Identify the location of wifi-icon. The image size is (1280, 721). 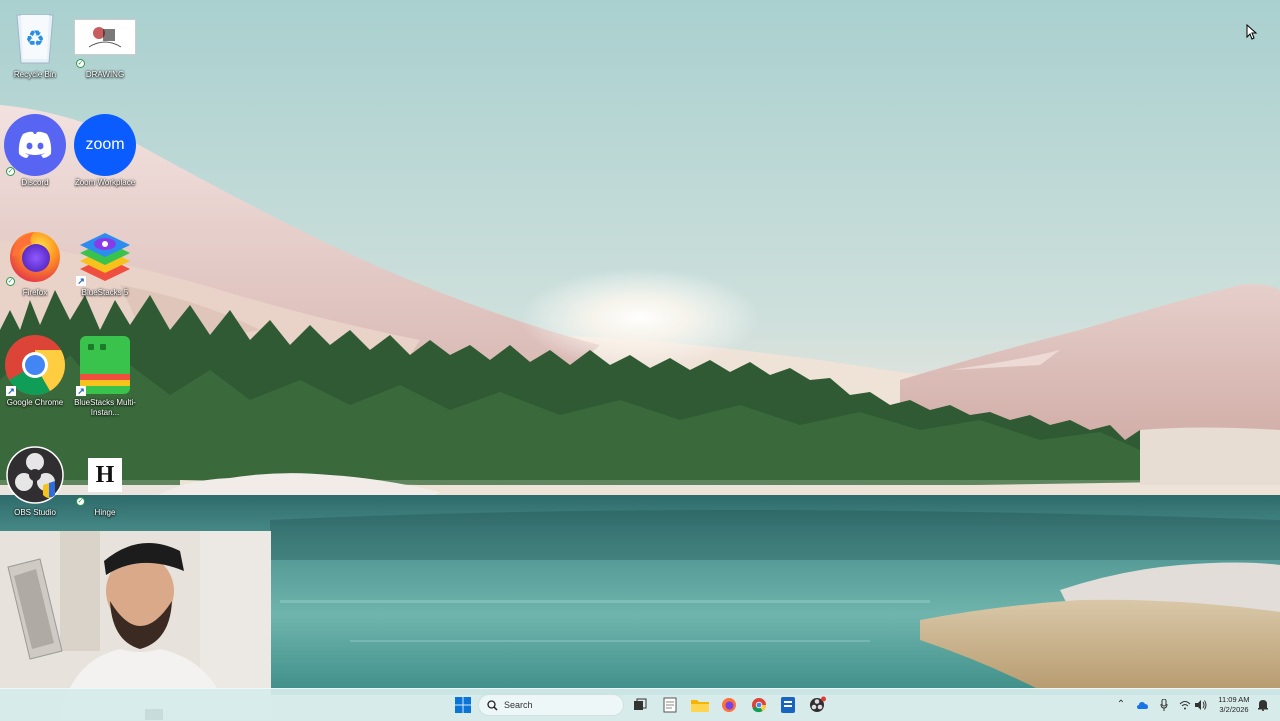
(1185, 705).